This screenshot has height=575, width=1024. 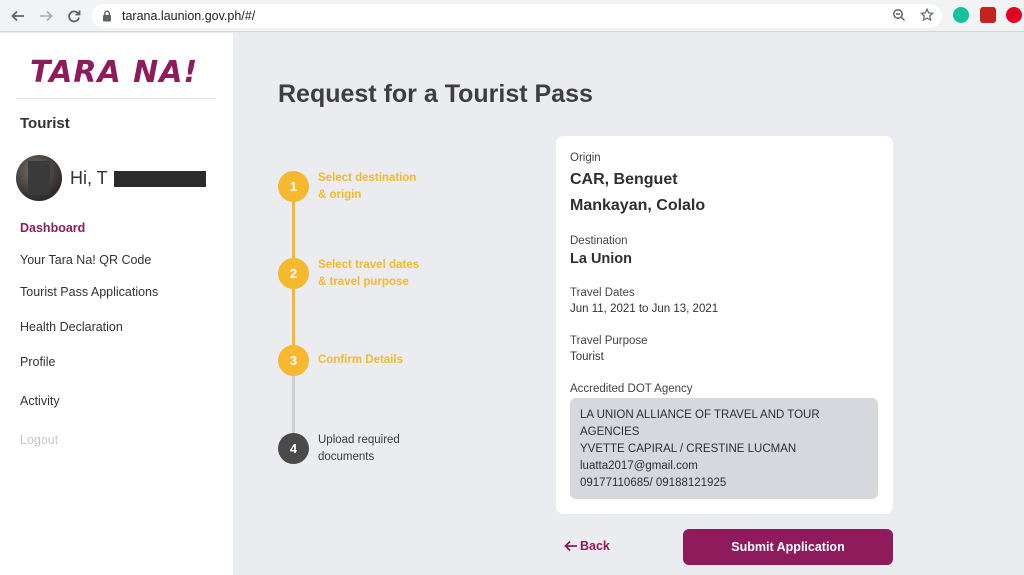 I want to click on lock-icon, so click(x=107, y=16).